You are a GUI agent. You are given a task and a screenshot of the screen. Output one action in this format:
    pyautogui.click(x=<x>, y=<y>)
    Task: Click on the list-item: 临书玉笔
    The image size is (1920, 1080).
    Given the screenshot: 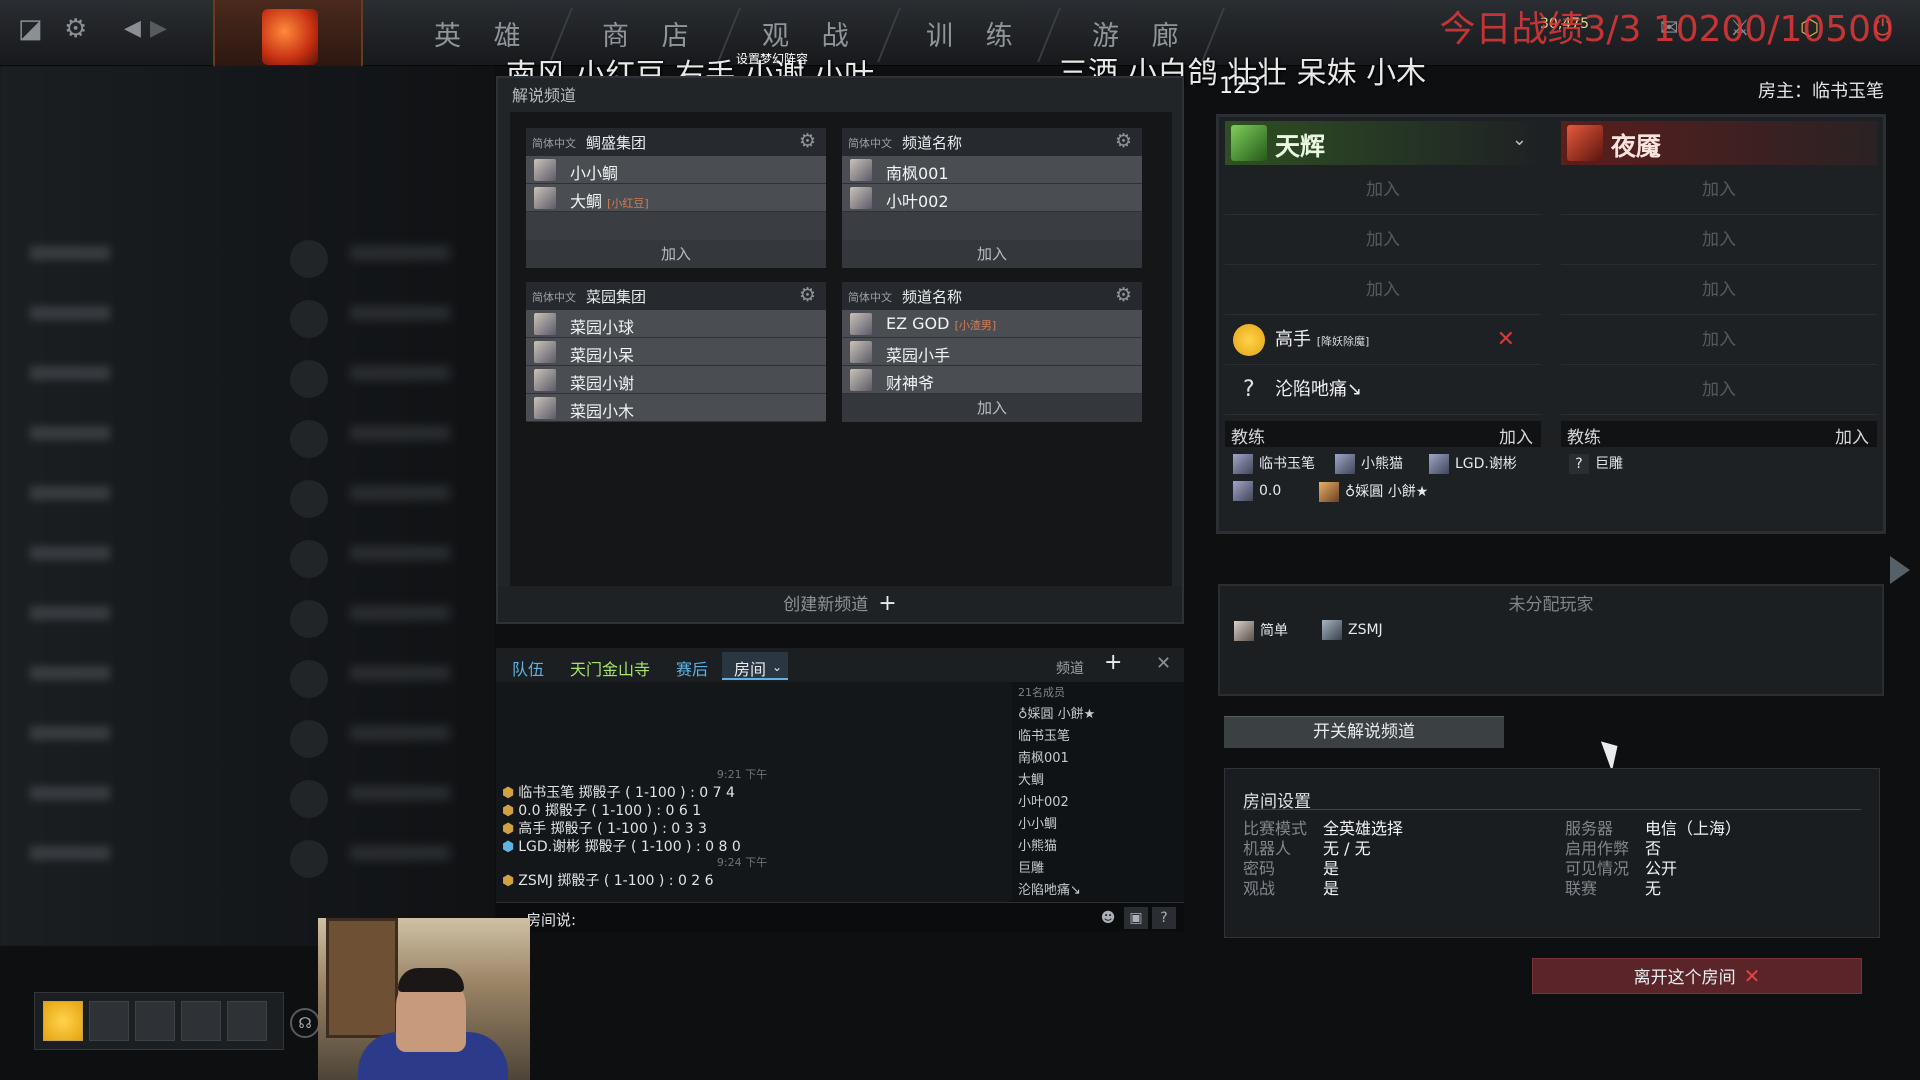 What is the action you would take?
    pyautogui.click(x=1098, y=737)
    